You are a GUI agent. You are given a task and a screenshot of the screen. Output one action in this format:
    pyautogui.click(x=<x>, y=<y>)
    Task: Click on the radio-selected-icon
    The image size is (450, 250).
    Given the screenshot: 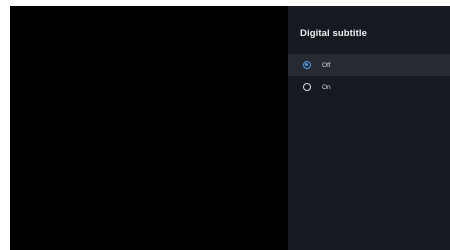 What is the action you would take?
    pyautogui.click(x=307, y=65)
    